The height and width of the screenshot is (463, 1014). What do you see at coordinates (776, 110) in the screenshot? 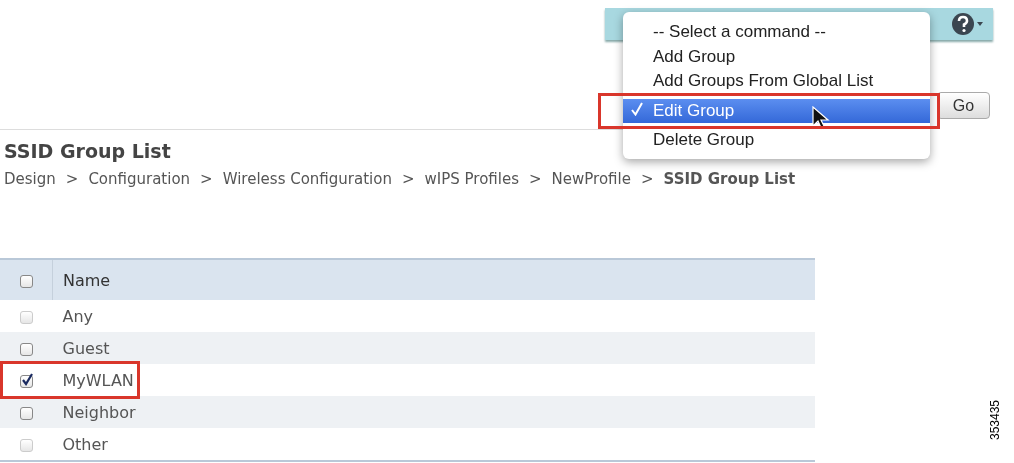
I see `menu-item: Edit Group` at bounding box center [776, 110].